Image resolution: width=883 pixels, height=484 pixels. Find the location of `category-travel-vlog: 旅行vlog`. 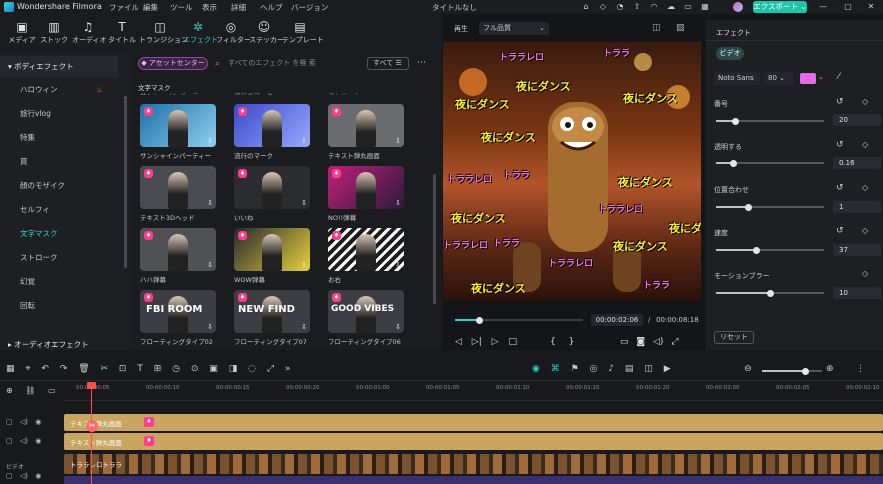

category-travel-vlog: 旅行vlog is located at coordinates (59, 114).